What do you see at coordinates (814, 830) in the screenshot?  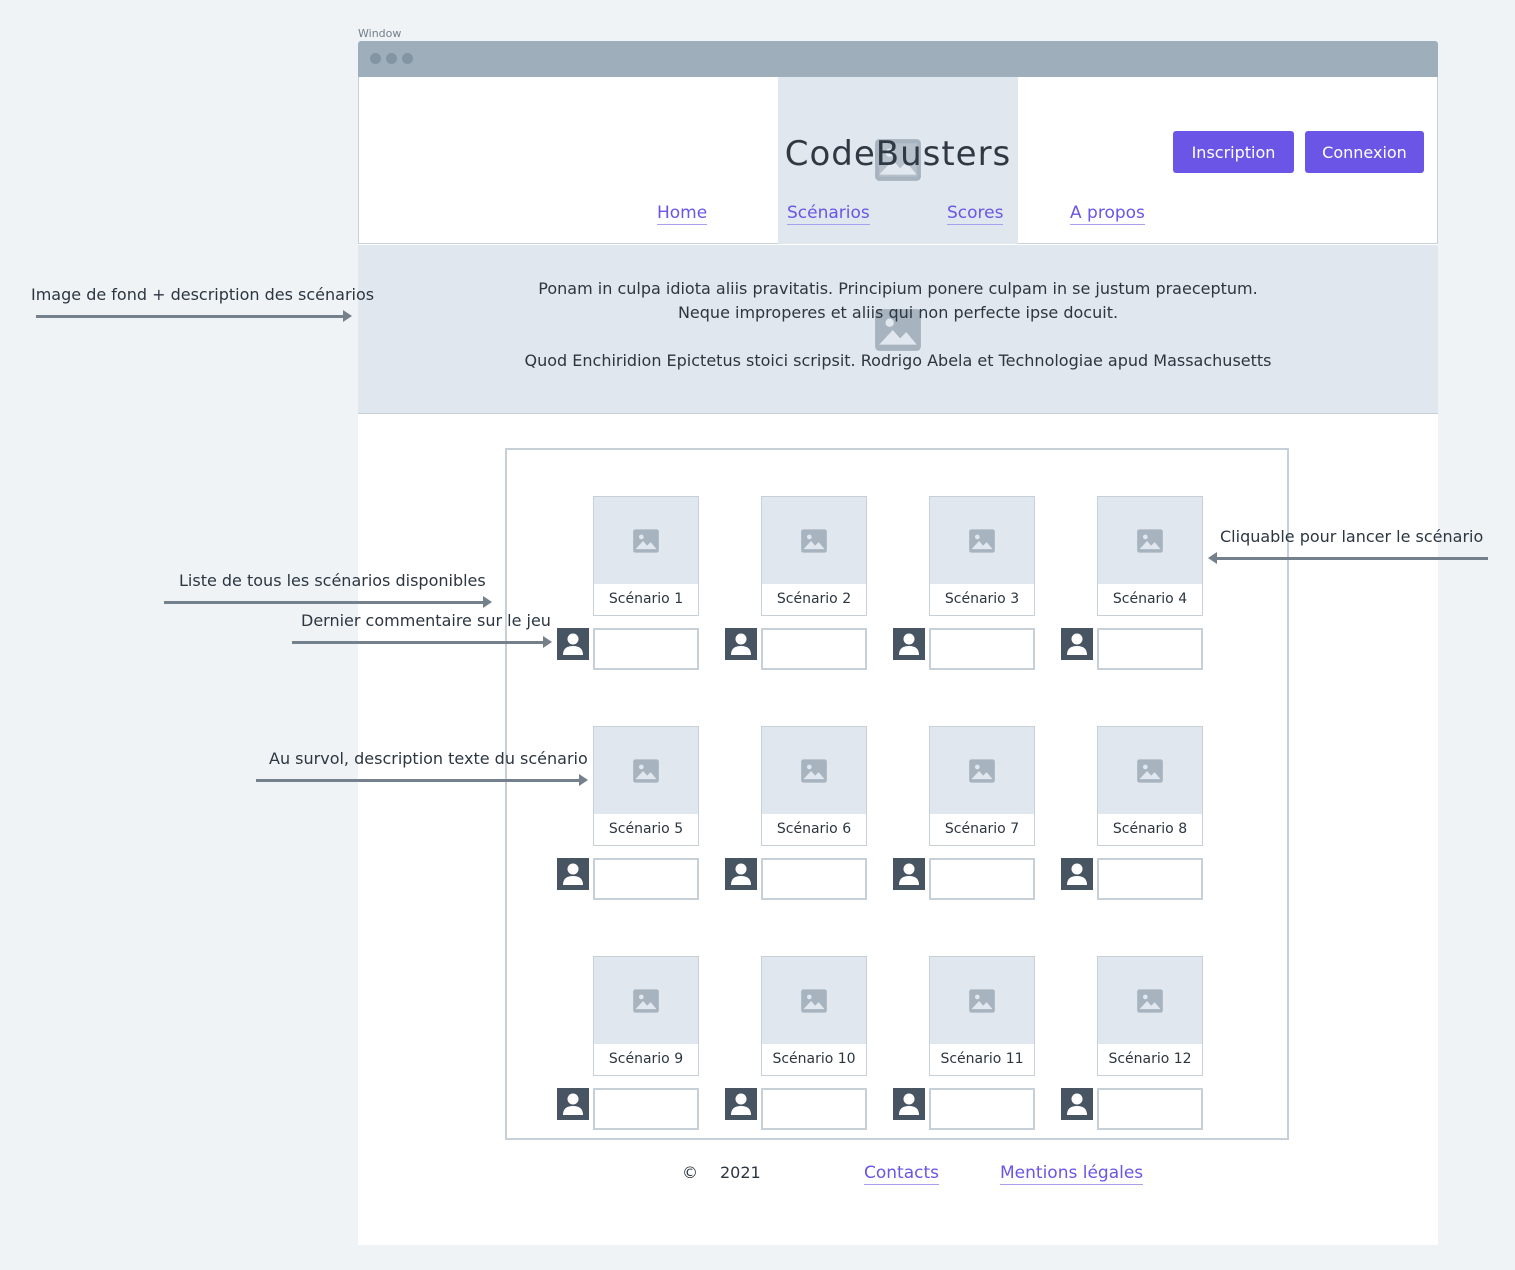 I see `scenario-label: Scénario 6` at bounding box center [814, 830].